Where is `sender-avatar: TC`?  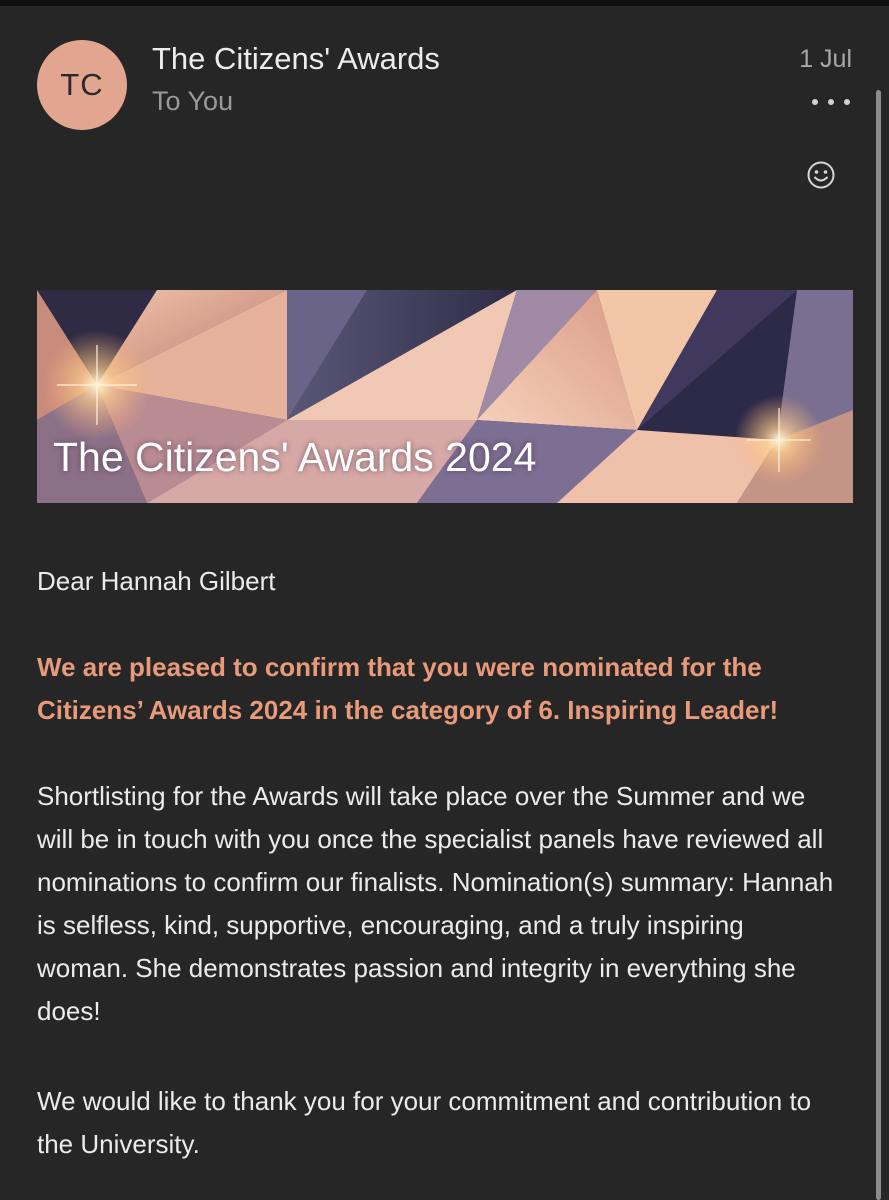 sender-avatar: TC is located at coordinates (82, 85).